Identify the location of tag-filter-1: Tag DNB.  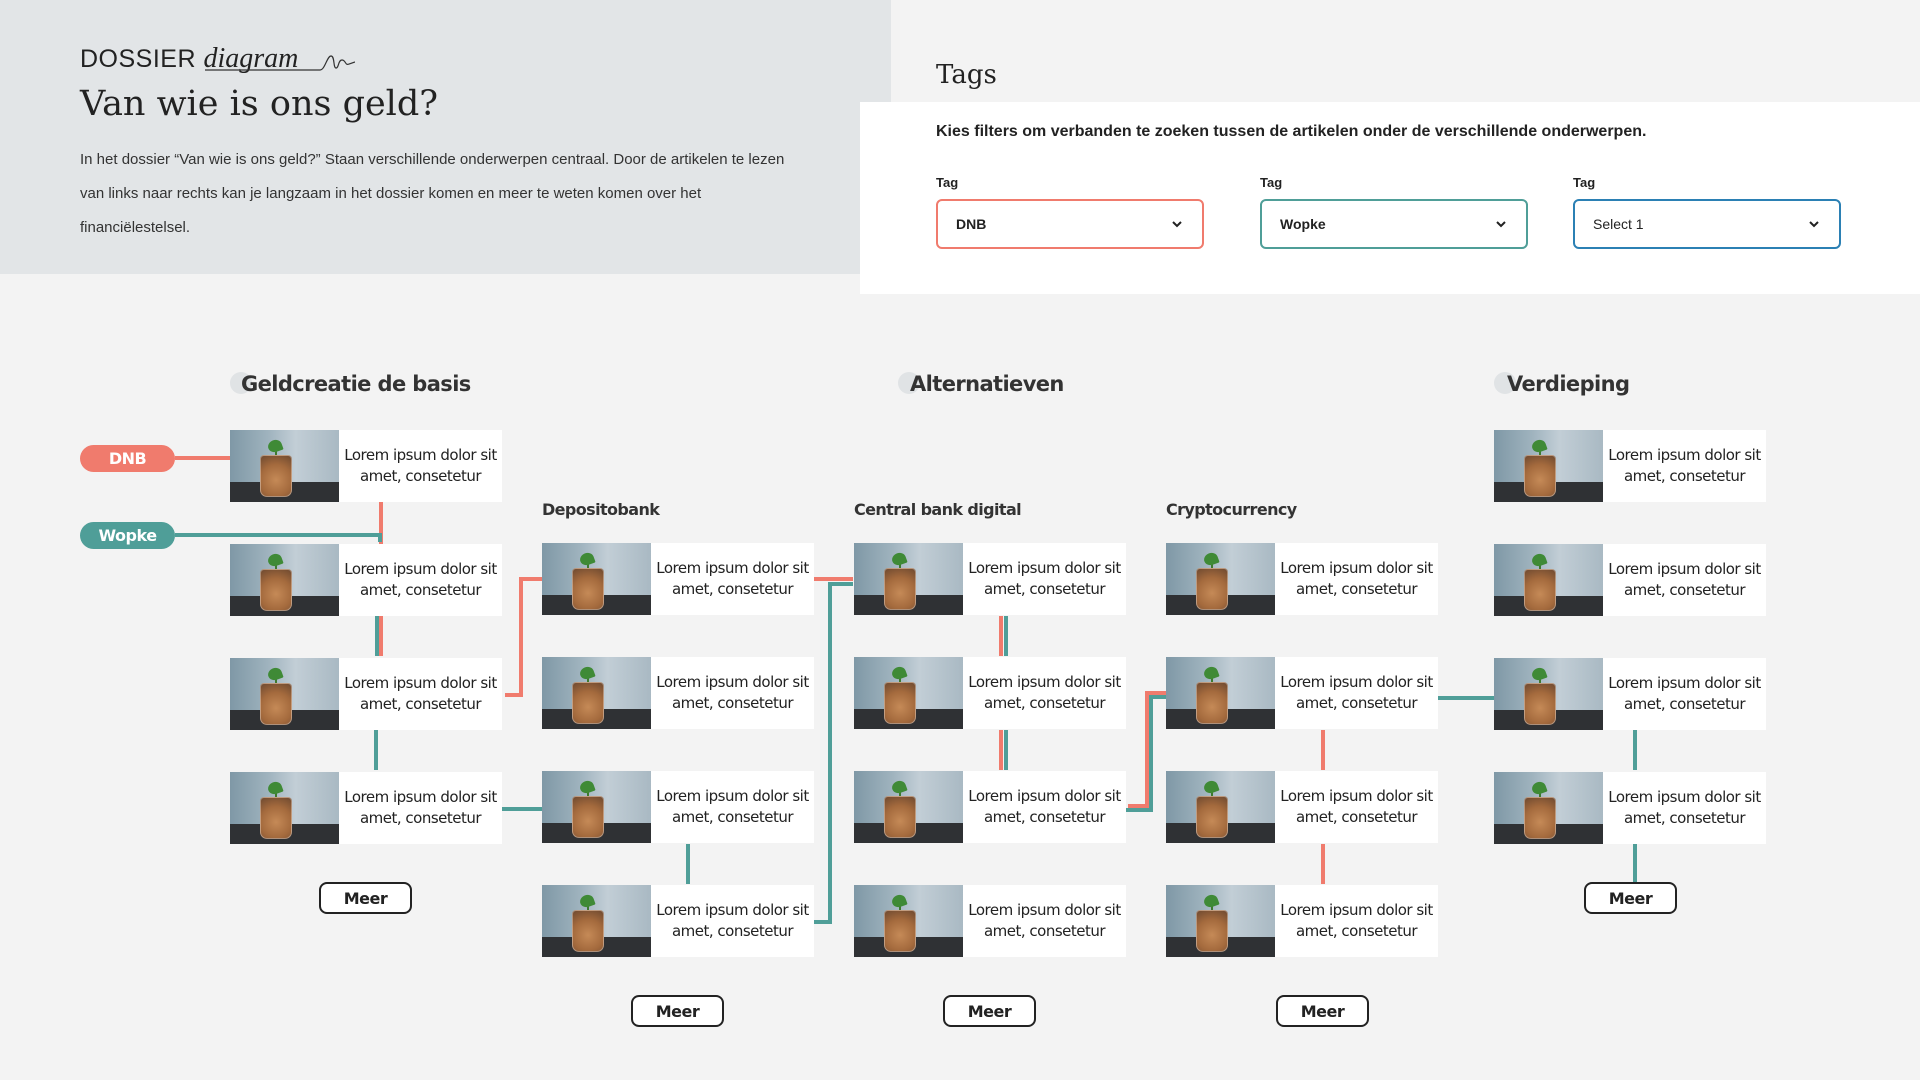
(1070, 212).